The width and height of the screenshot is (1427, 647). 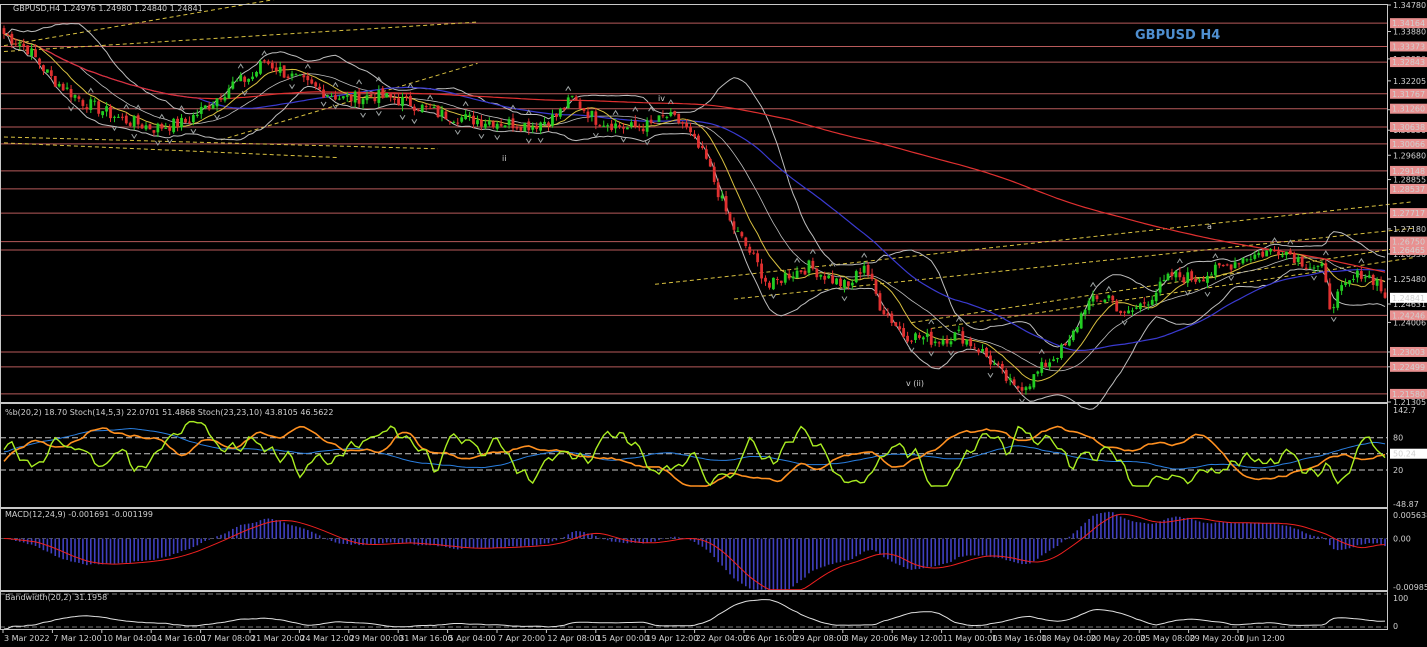 What do you see at coordinates (1408, 315) in the screenshot?
I see `level-price-label: 1.24246` at bounding box center [1408, 315].